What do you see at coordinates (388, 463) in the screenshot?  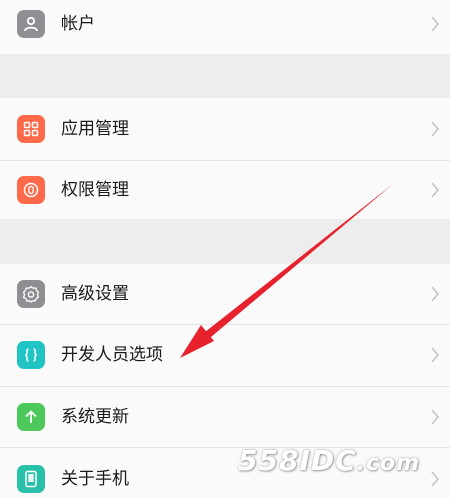 I see `watermark-suffix: .com` at bounding box center [388, 463].